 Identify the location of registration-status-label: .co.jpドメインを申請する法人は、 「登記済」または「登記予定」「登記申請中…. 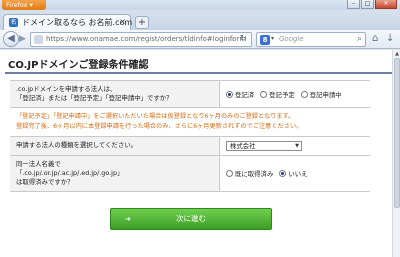
(115, 94).